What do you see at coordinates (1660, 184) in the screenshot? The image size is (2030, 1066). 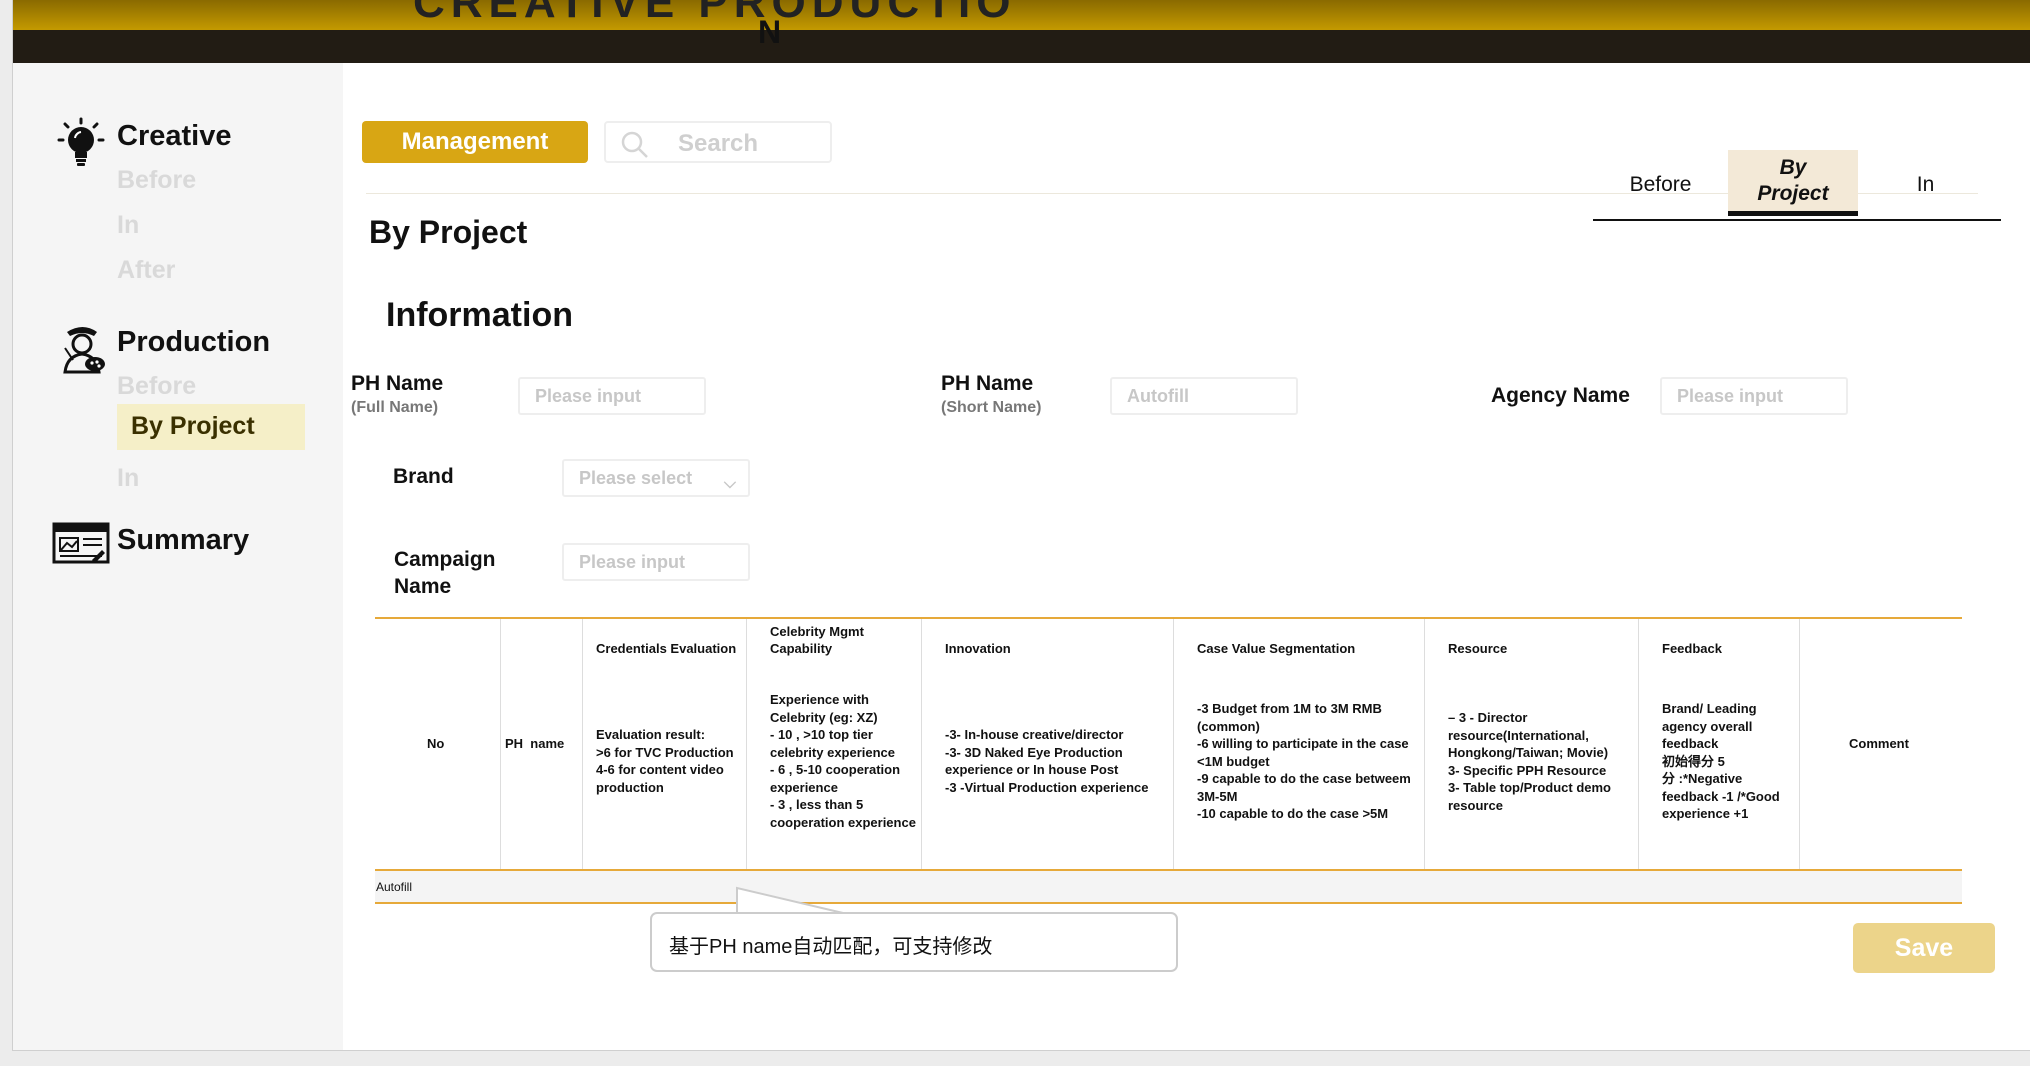 I see `tab-before: Before` at bounding box center [1660, 184].